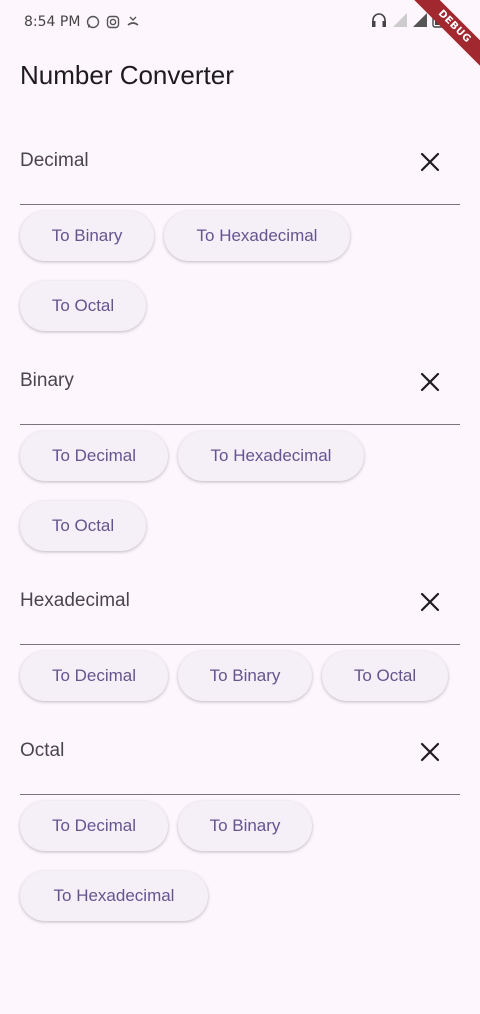 The width and height of the screenshot is (480, 1014). What do you see at coordinates (83, 306) in the screenshot?
I see `decimal-to-octal-button: To Octal` at bounding box center [83, 306].